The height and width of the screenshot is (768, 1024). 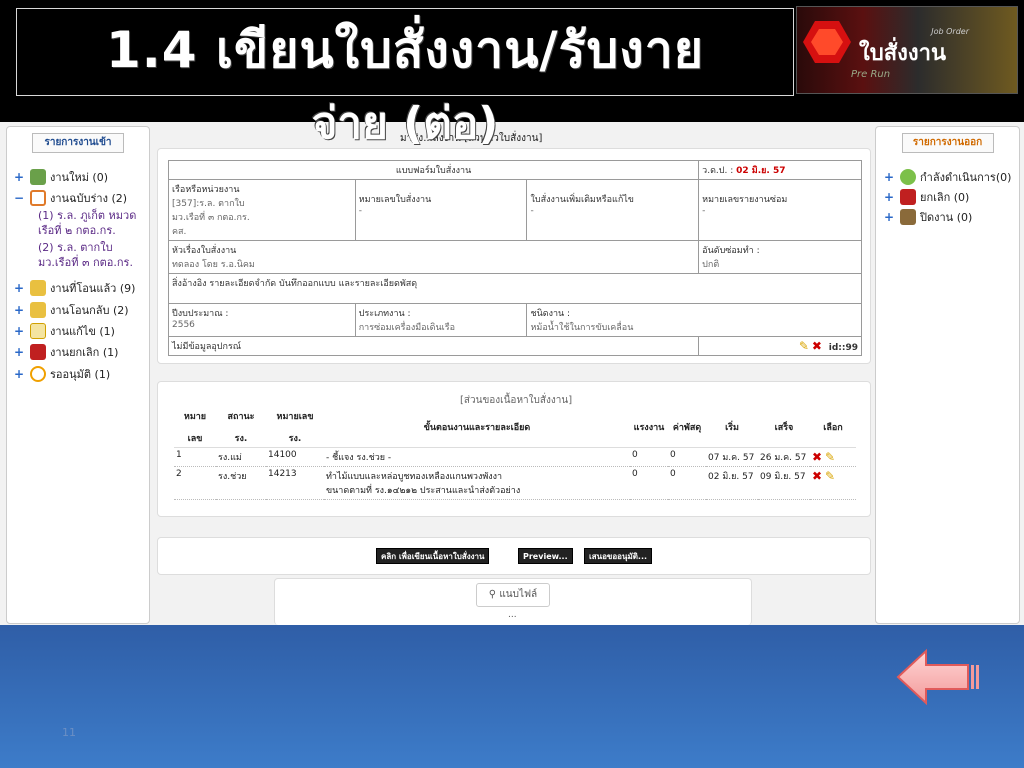 What do you see at coordinates (87, 215) in the screenshot?
I see `draft-subitem-line: (1) ร.ล. ภูเก็ต หมวด` at bounding box center [87, 215].